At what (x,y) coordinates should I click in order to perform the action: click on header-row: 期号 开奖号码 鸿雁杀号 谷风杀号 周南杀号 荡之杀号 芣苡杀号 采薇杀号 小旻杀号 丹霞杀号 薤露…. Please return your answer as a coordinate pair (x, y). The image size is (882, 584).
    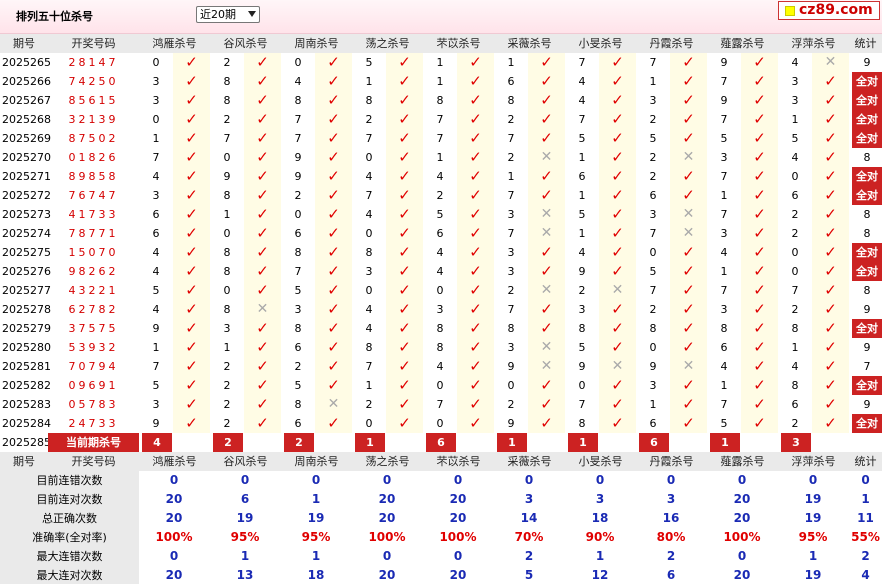
    Looking at the image, I should click on (441, 43).